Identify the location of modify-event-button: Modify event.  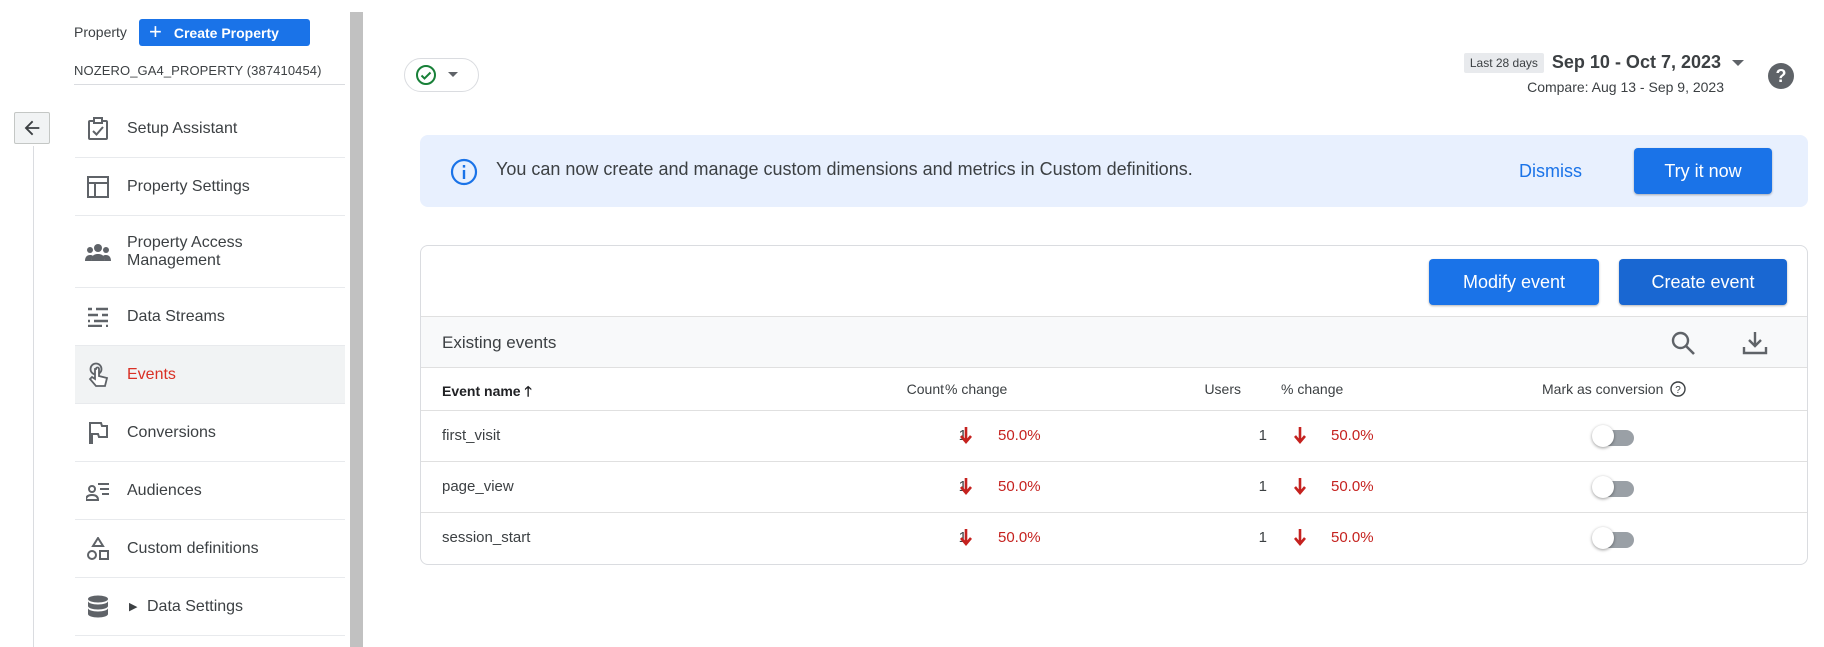
(1514, 282).